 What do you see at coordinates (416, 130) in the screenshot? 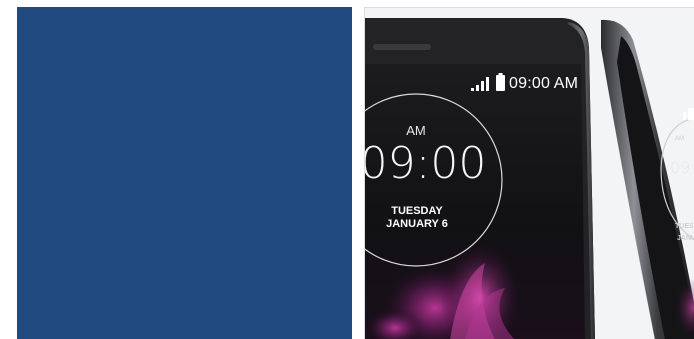
I see `clock-meridiem: AM` at bounding box center [416, 130].